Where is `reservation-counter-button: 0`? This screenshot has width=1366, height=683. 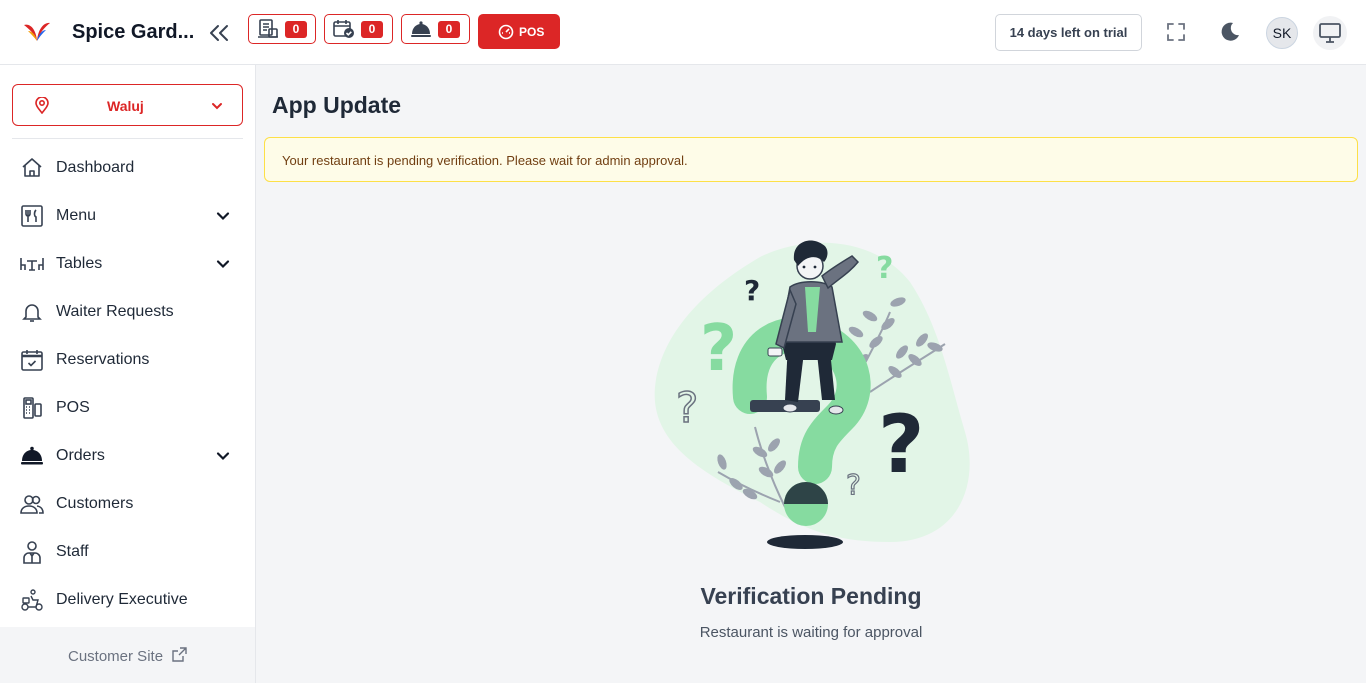 reservation-counter-button: 0 is located at coordinates (358, 29).